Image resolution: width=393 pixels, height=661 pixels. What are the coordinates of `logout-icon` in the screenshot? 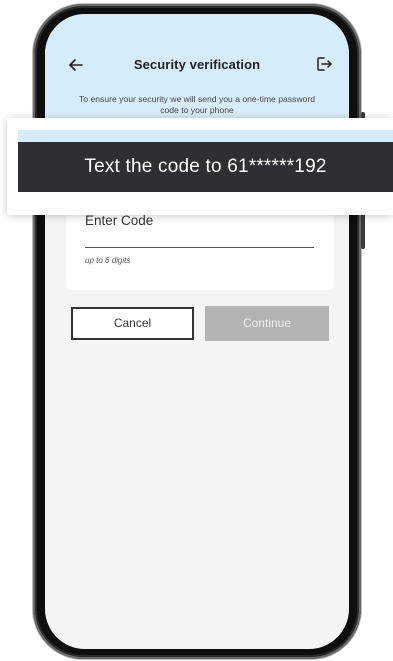 It's located at (324, 64).